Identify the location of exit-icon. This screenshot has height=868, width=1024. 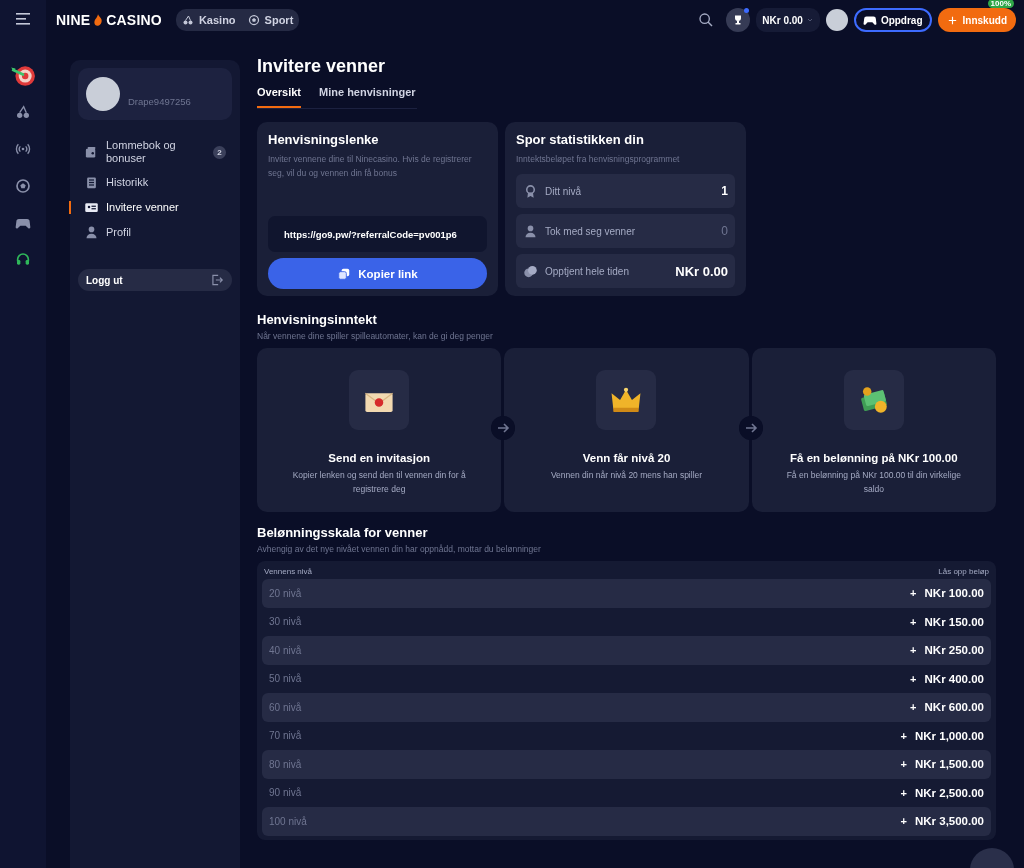
(217, 280).